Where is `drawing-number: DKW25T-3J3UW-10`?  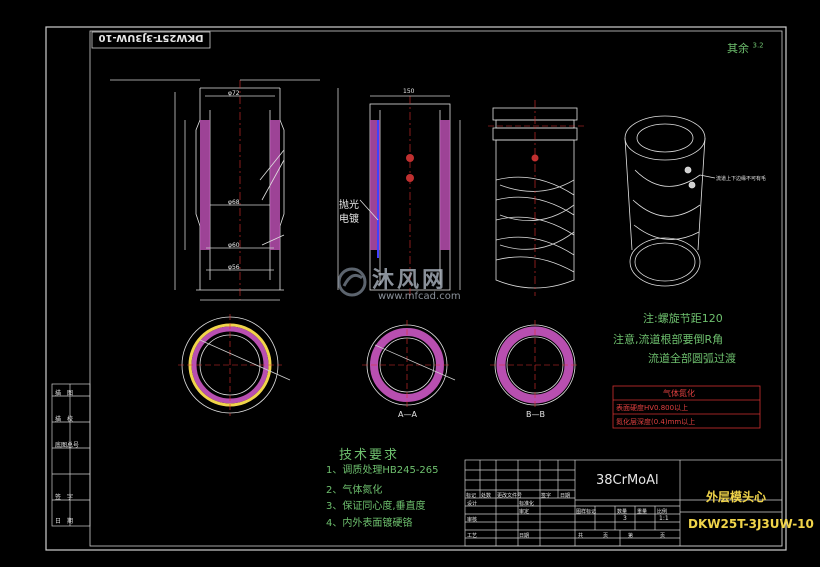 drawing-number: DKW25T-3J3UW-10 is located at coordinates (751, 524).